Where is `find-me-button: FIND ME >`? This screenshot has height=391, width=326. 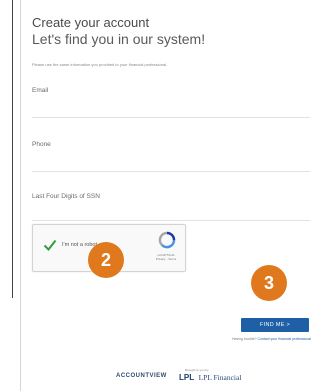 find-me-button: FIND ME > is located at coordinates (275, 325).